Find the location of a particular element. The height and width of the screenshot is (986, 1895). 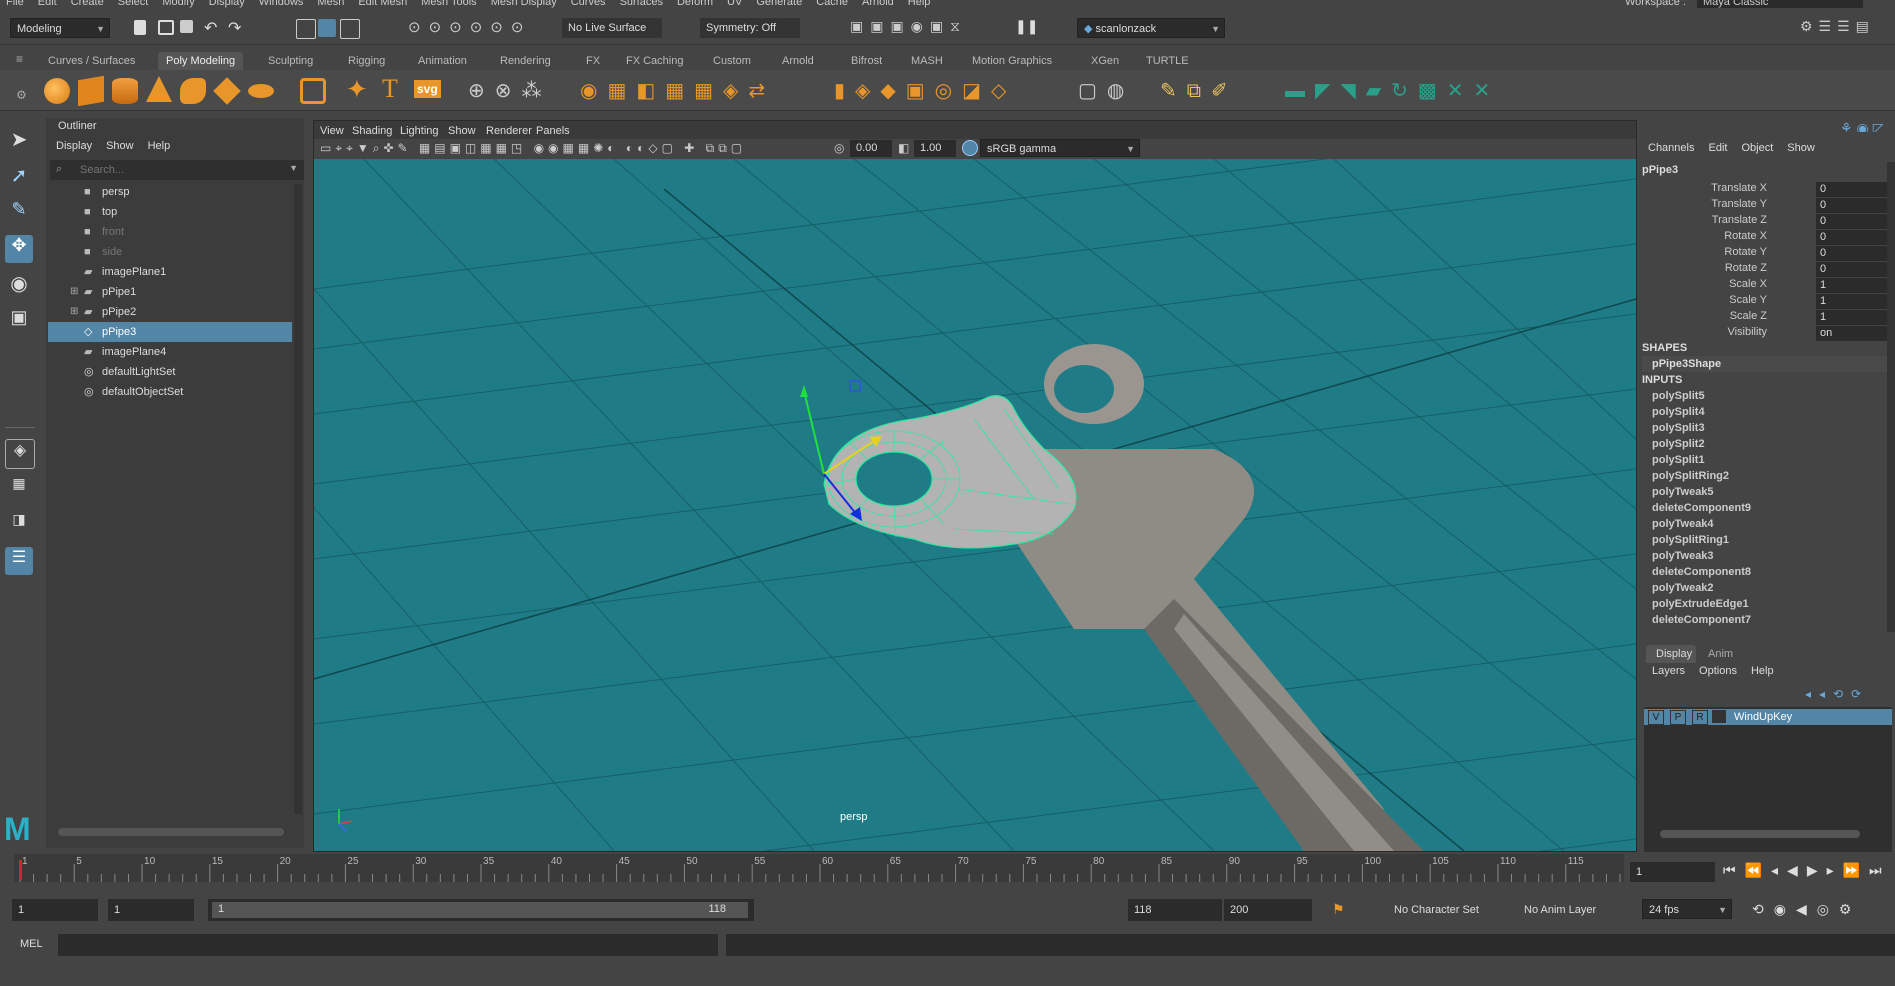

outliner-title: Outliner is located at coordinates (77, 126).